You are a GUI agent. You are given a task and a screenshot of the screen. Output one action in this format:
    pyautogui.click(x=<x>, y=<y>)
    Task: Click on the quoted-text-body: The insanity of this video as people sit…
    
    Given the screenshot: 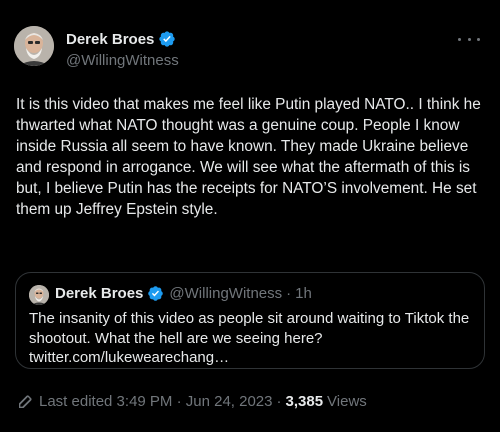 What is the action you would take?
    pyautogui.click(x=249, y=328)
    